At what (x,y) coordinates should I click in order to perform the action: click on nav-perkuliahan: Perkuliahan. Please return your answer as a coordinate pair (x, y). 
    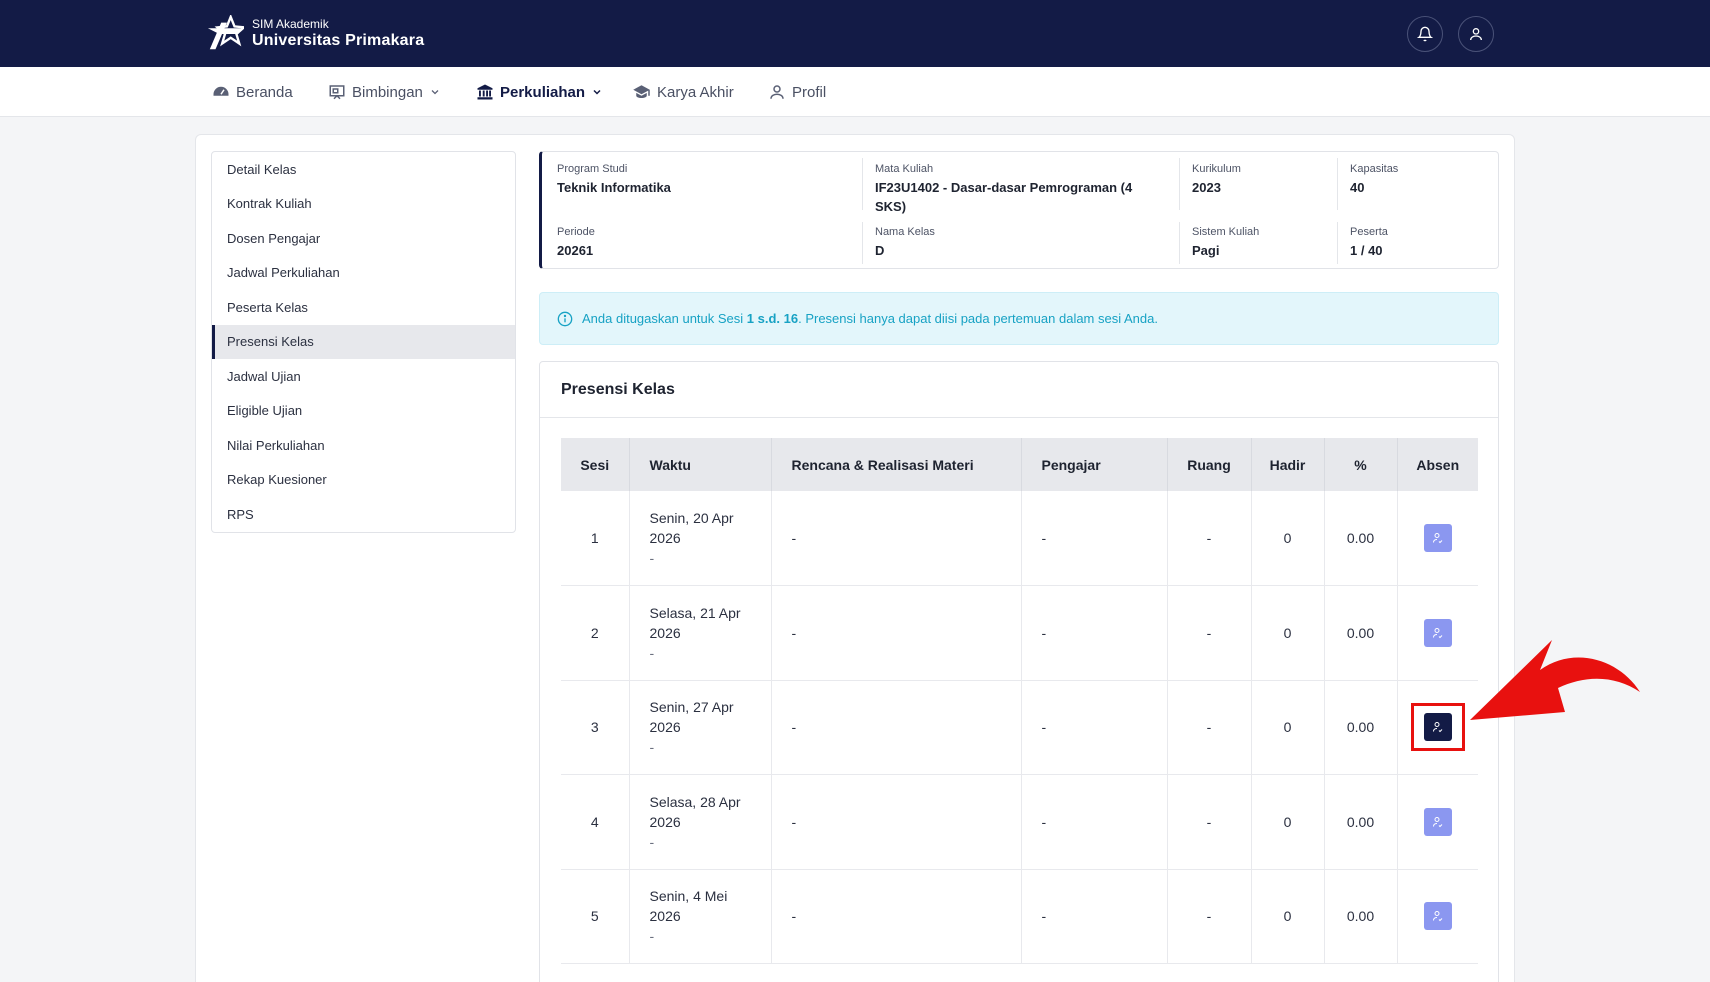
    Looking at the image, I should click on (539, 92).